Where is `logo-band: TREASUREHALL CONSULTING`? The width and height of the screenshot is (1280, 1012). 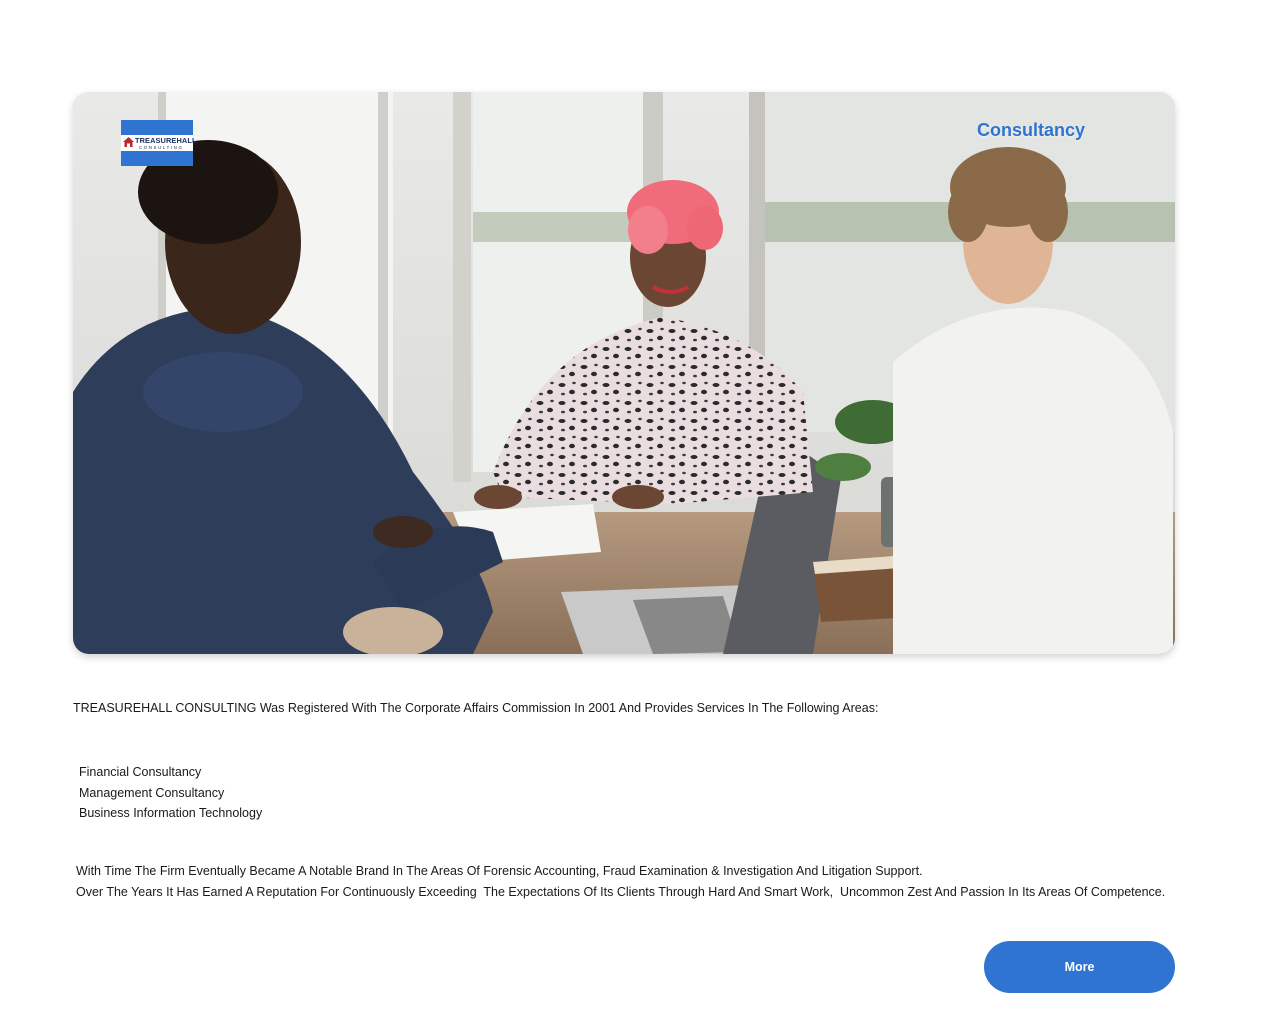 logo-band: TREASUREHALL CONSULTING is located at coordinates (158, 143).